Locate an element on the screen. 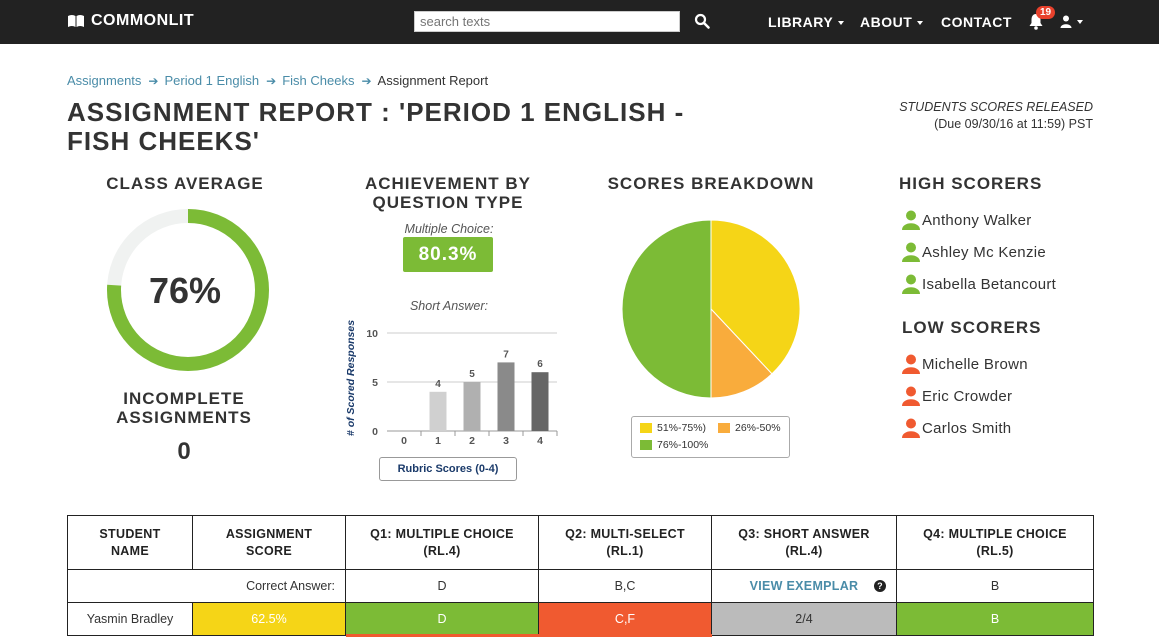  chart-x-tick-label: 4 is located at coordinates (540, 441).